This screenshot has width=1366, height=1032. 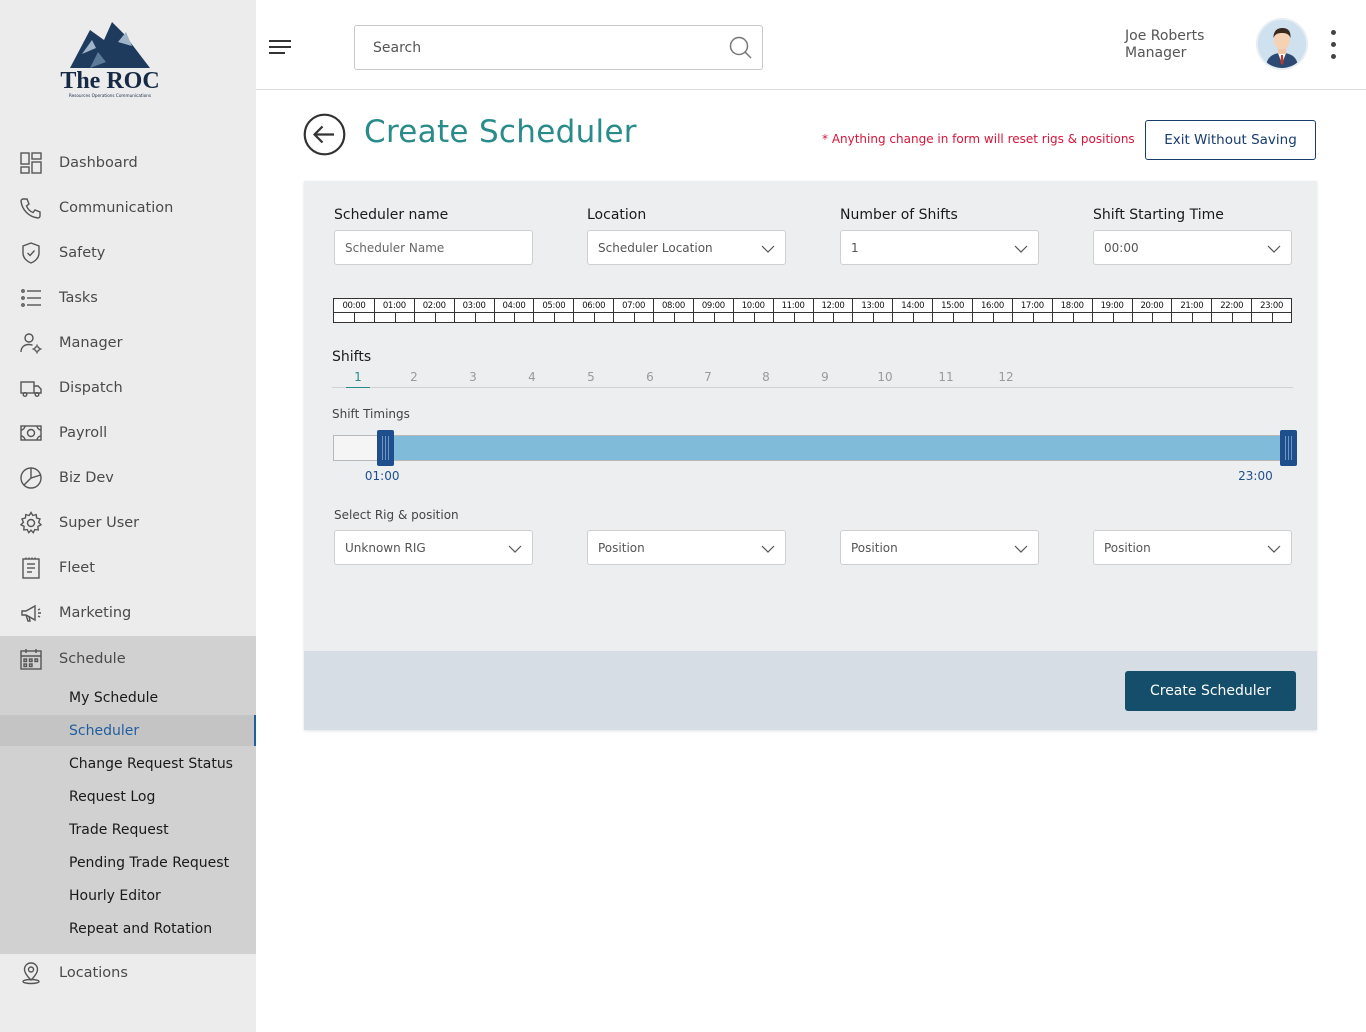 I want to click on timeline-hour-cell: 02:00, so click(x=433, y=310).